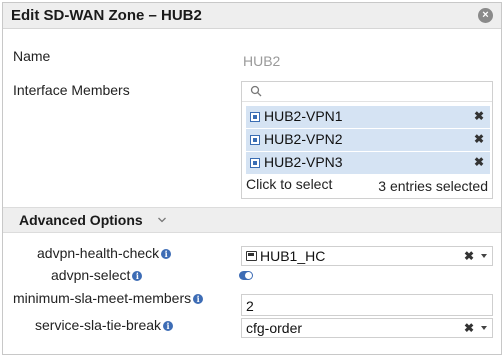 Image resolution: width=504 pixels, height=357 pixels. Describe the element at coordinates (251, 256) in the screenshot. I see `health-check-icon` at that location.